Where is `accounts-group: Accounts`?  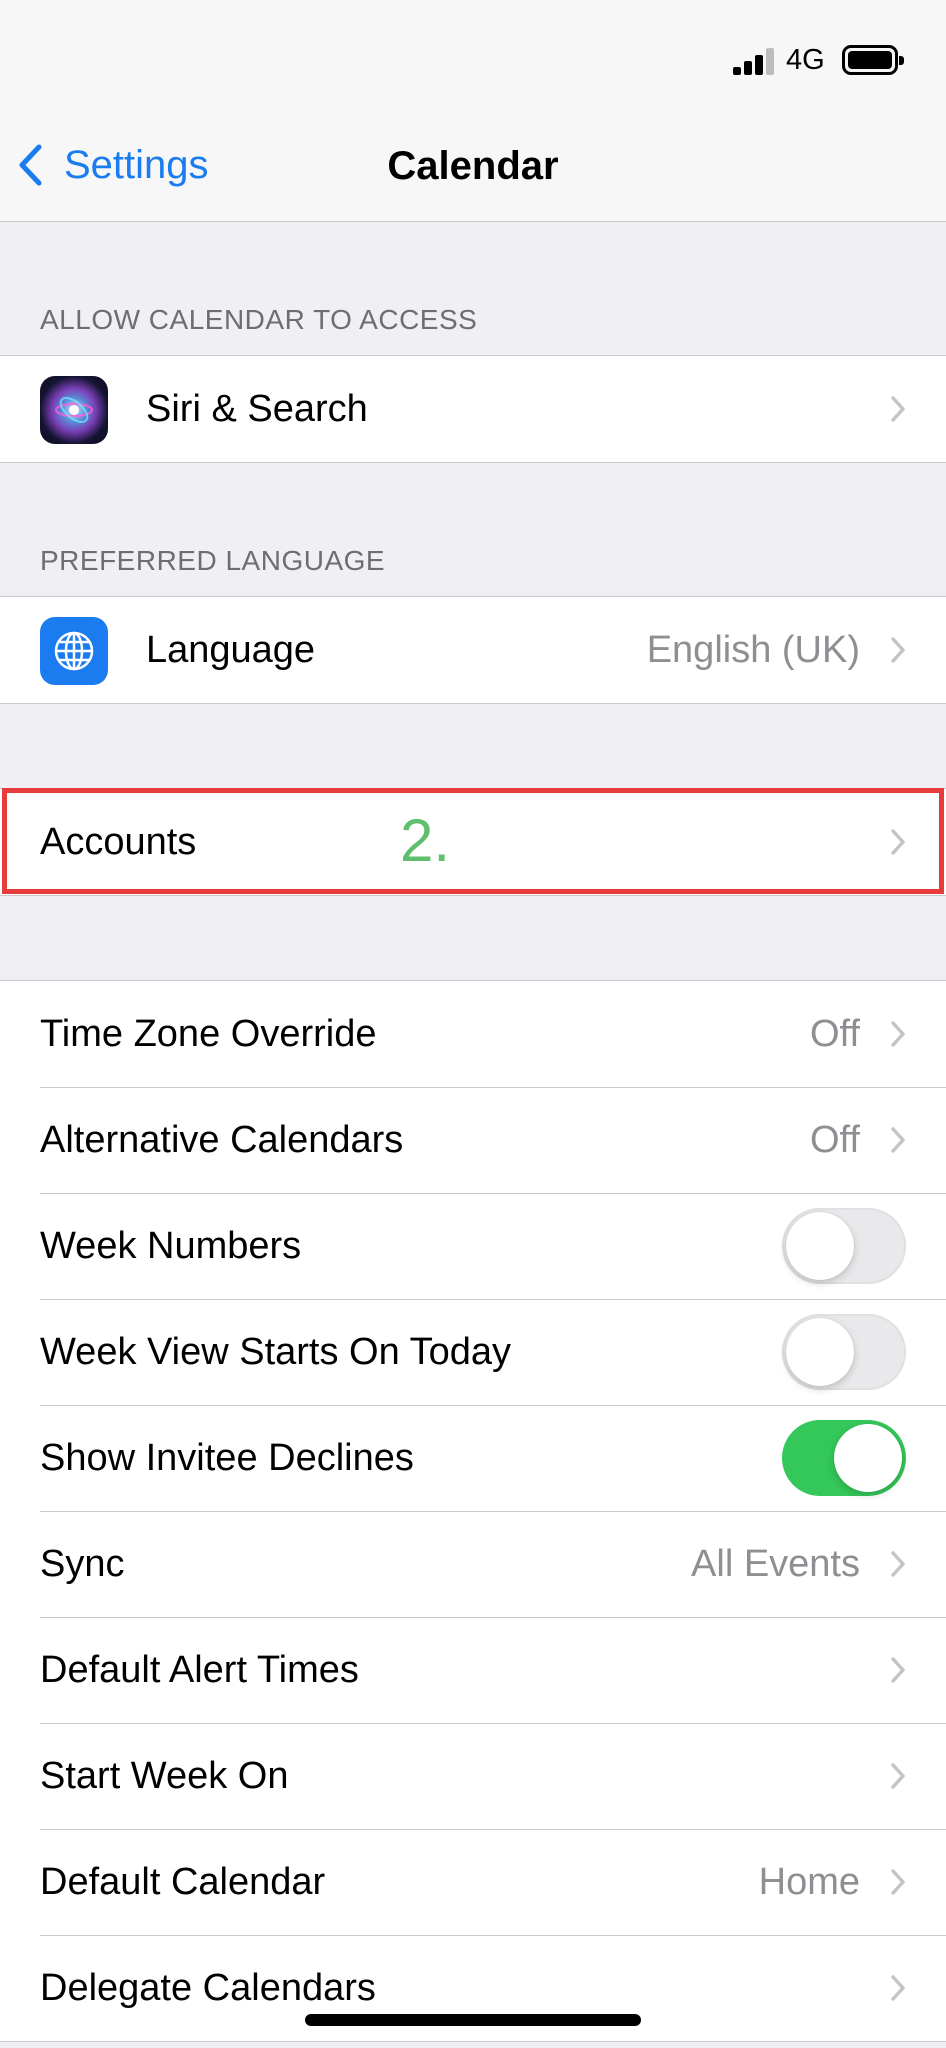
accounts-group: Accounts is located at coordinates (473, 842).